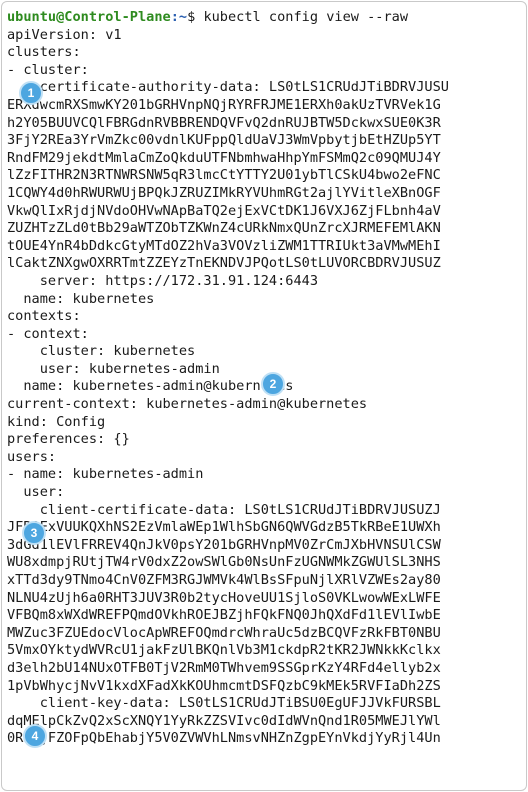 This screenshot has height=792, width=528. Describe the element at coordinates (56, 421) in the screenshot. I see `output-line: kind: Config` at that location.